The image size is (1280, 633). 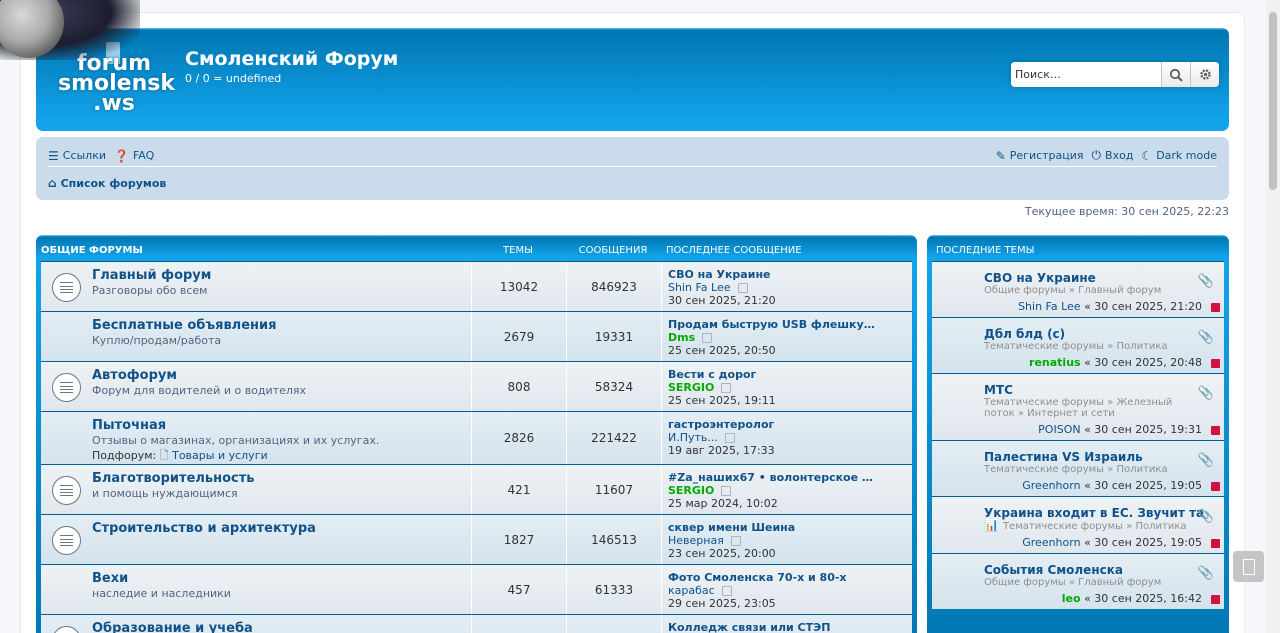 What do you see at coordinates (519, 386) in the screenshot?
I see `forum-topics-count: 808` at bounding box center [519, 386].